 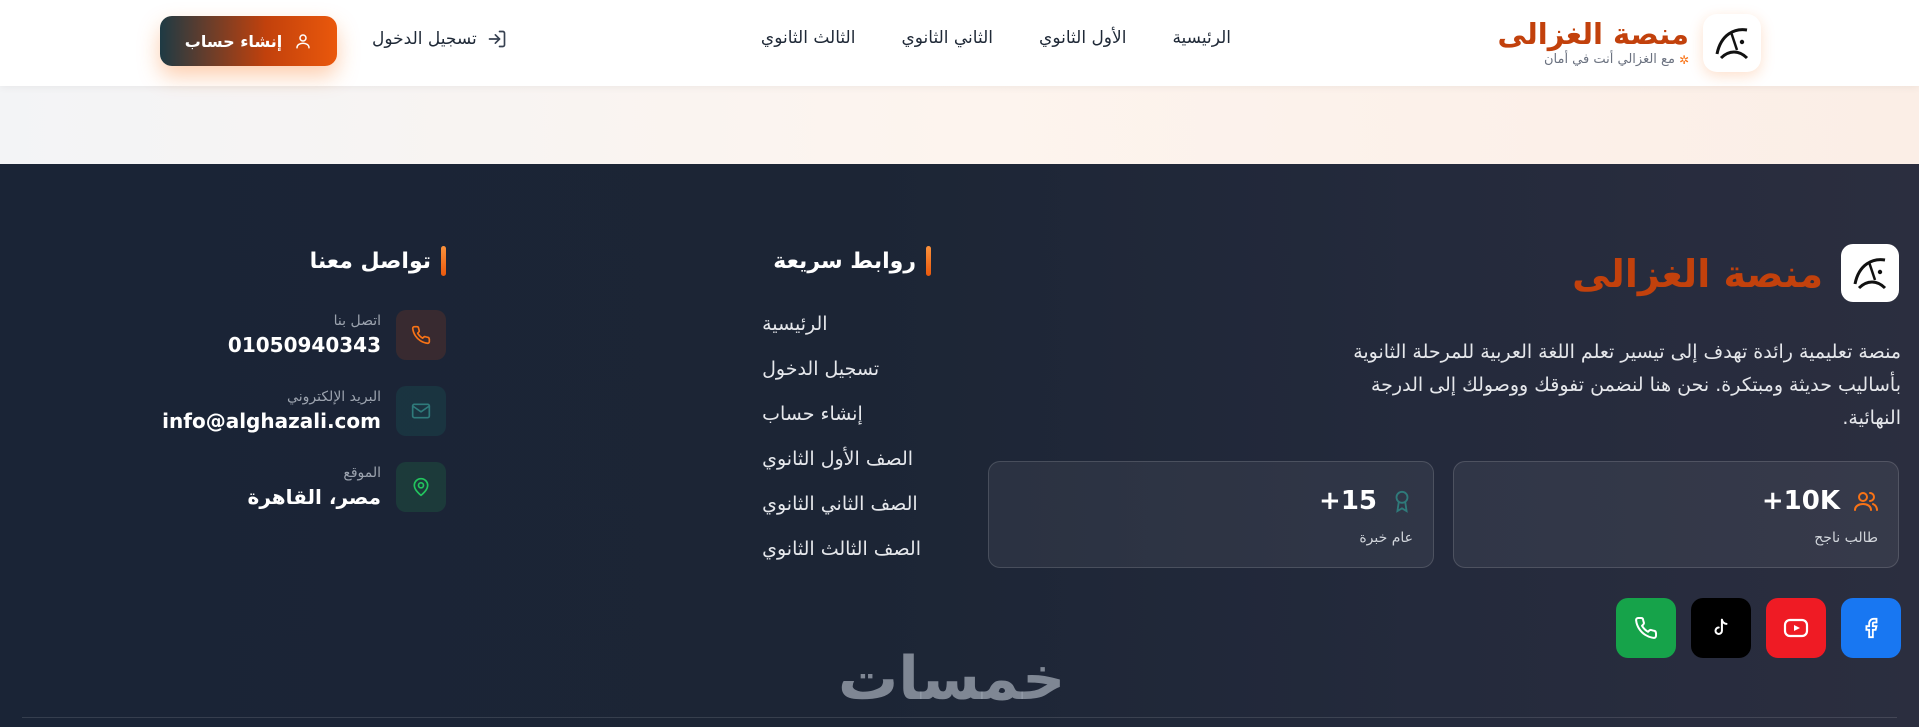 I want to click on users-icon, so click(x=1866, y=501).